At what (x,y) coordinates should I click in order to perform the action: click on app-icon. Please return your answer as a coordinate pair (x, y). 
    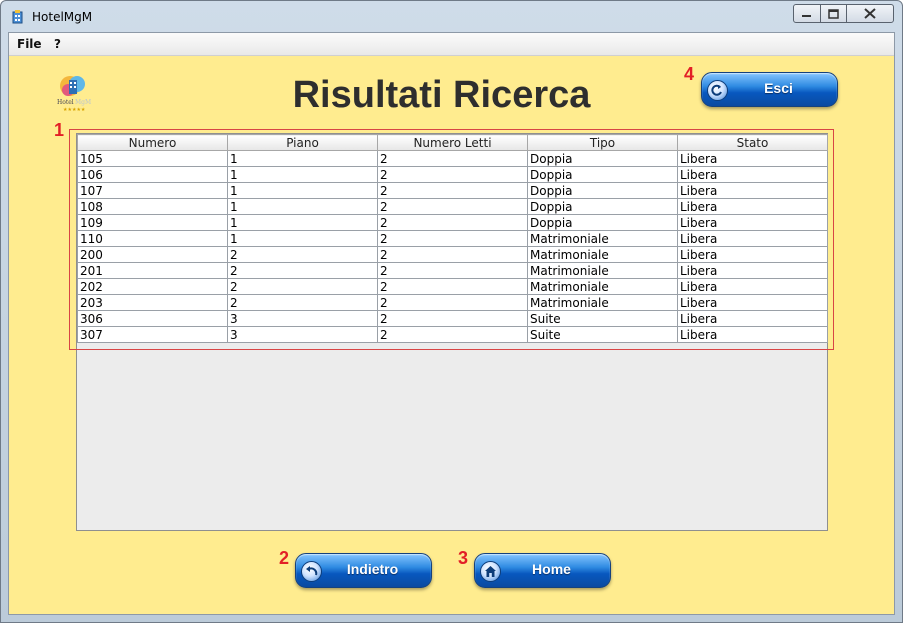
    Looking at the image, I should click on (17, 17).